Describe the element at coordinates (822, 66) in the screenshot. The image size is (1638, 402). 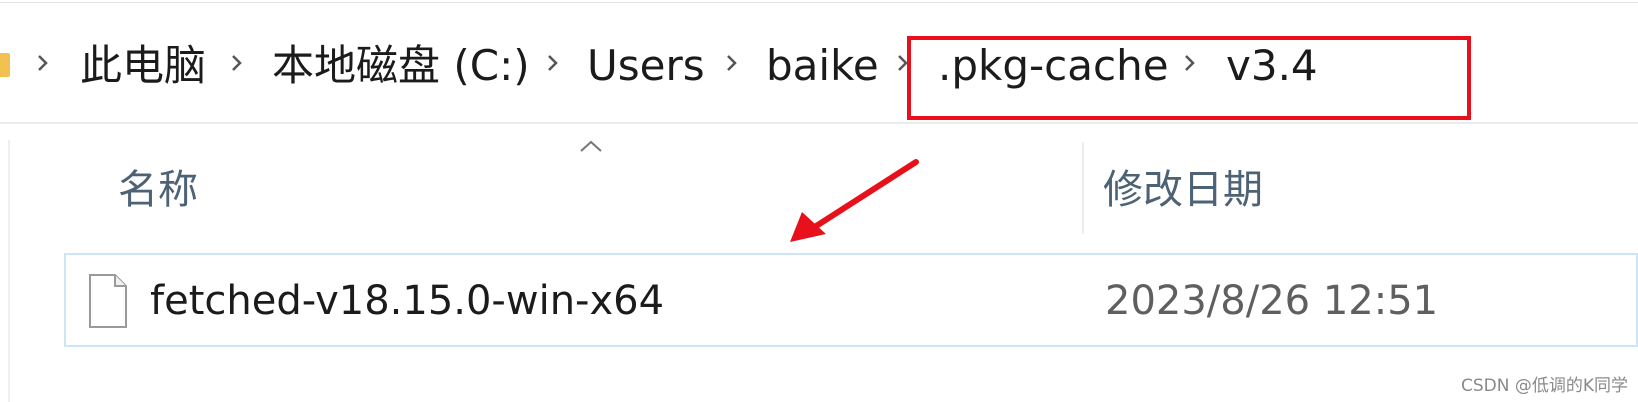
I see `breadcrumb-baike: baike` at that location.